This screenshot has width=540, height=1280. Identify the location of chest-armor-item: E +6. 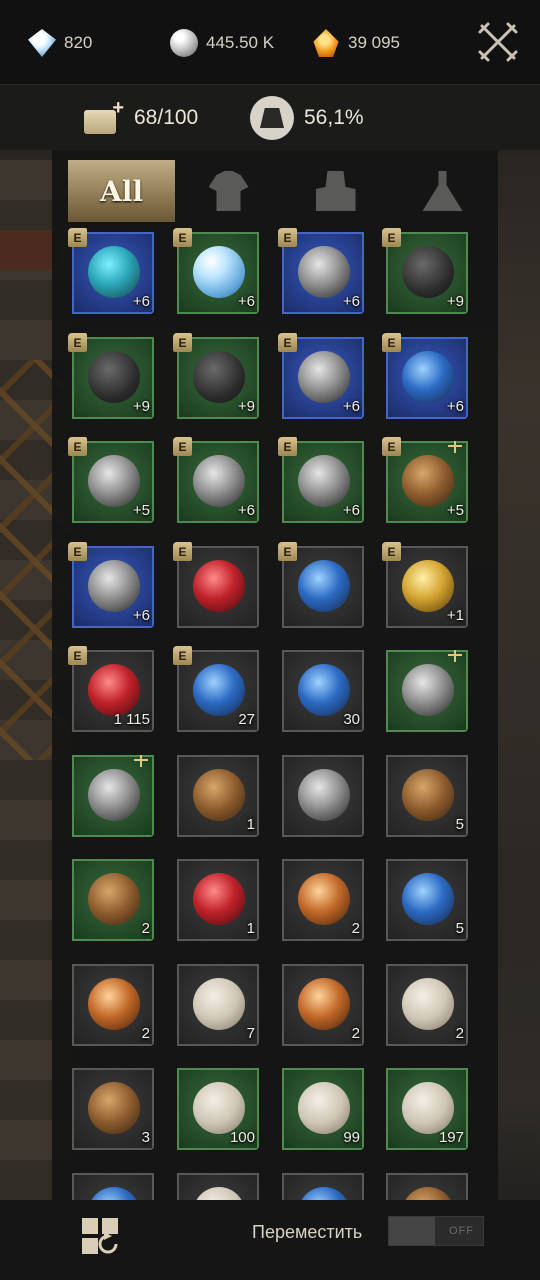
(321, 271).